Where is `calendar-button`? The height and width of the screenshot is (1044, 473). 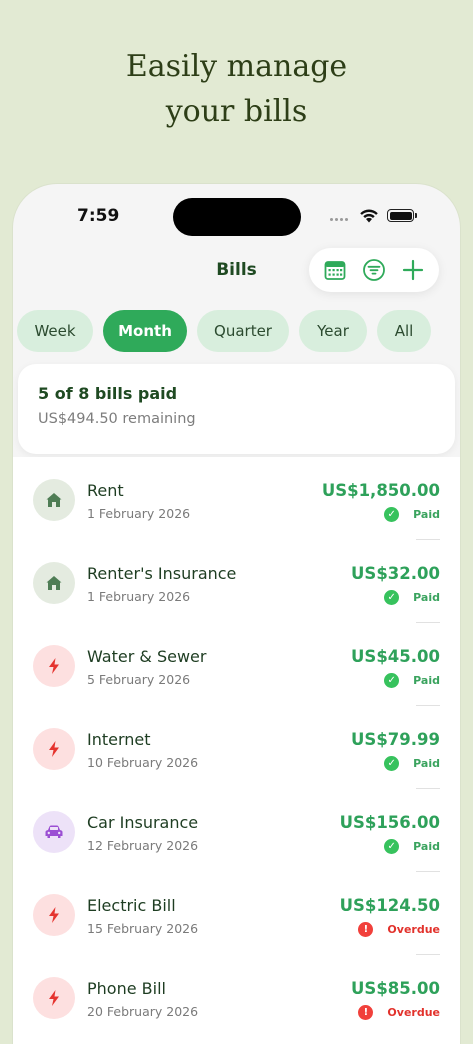 calendar-button is located at coordinates (335, 270).